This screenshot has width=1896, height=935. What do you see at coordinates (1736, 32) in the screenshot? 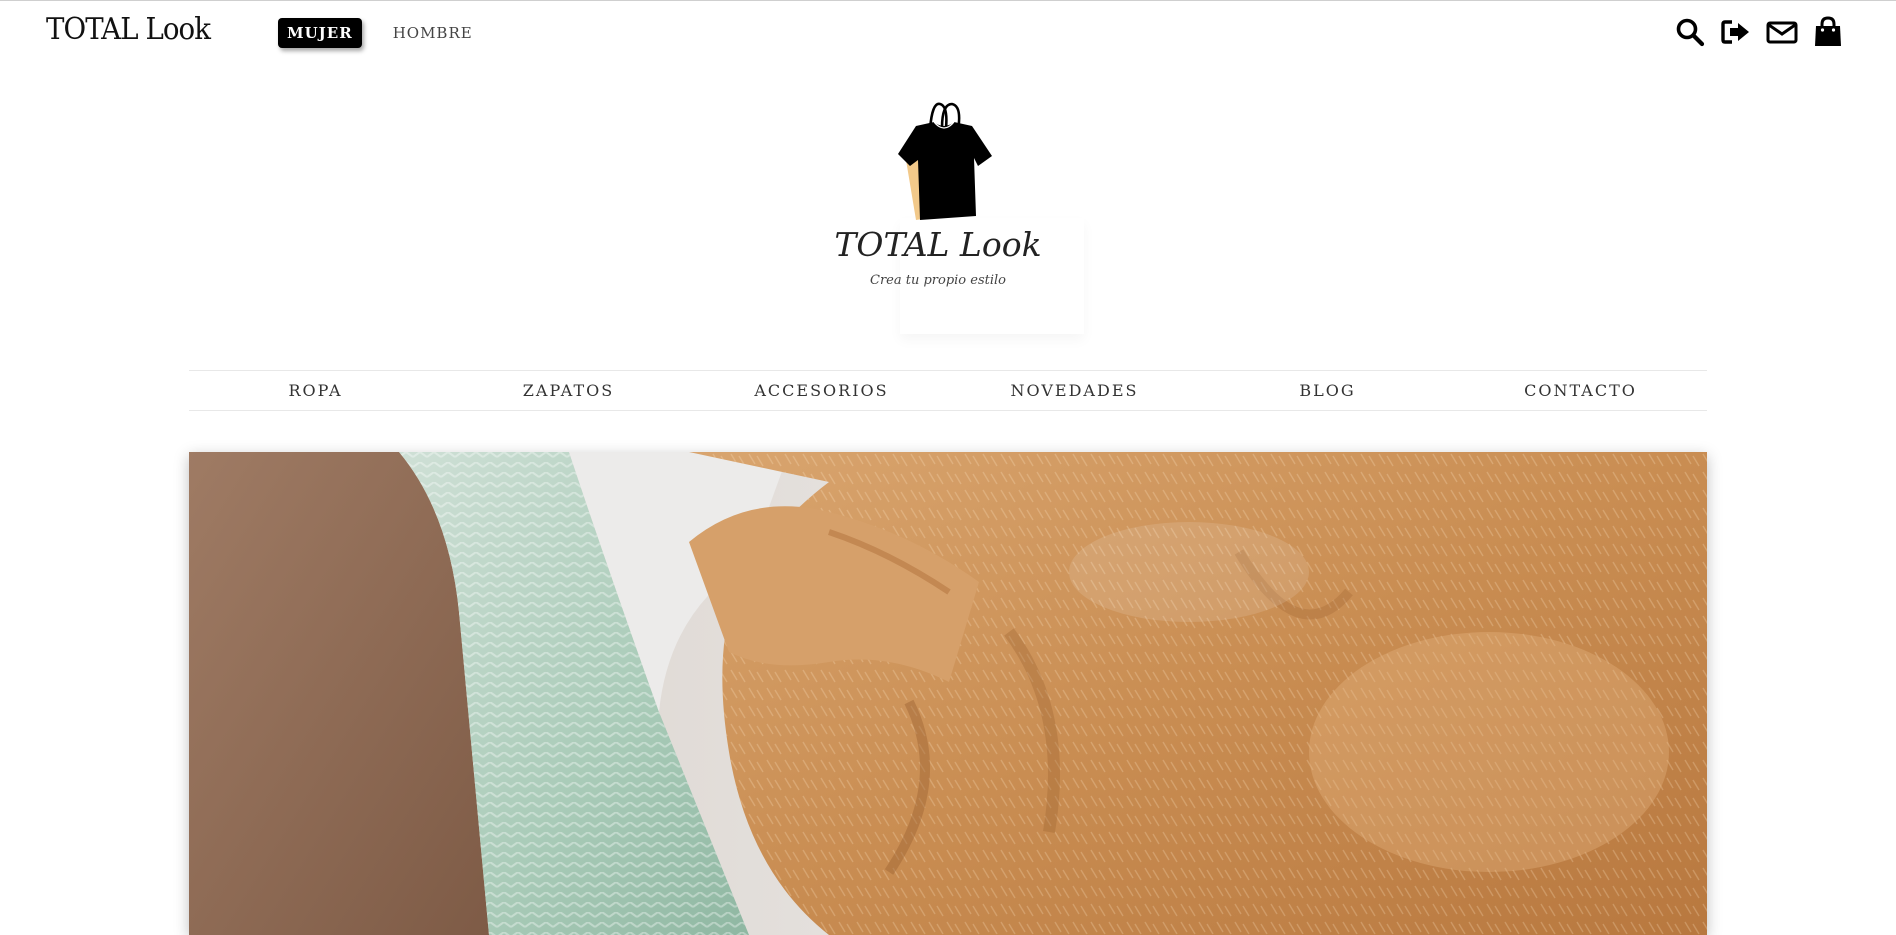
I see `sign-out-icon` at bounding box center [1736, 32].